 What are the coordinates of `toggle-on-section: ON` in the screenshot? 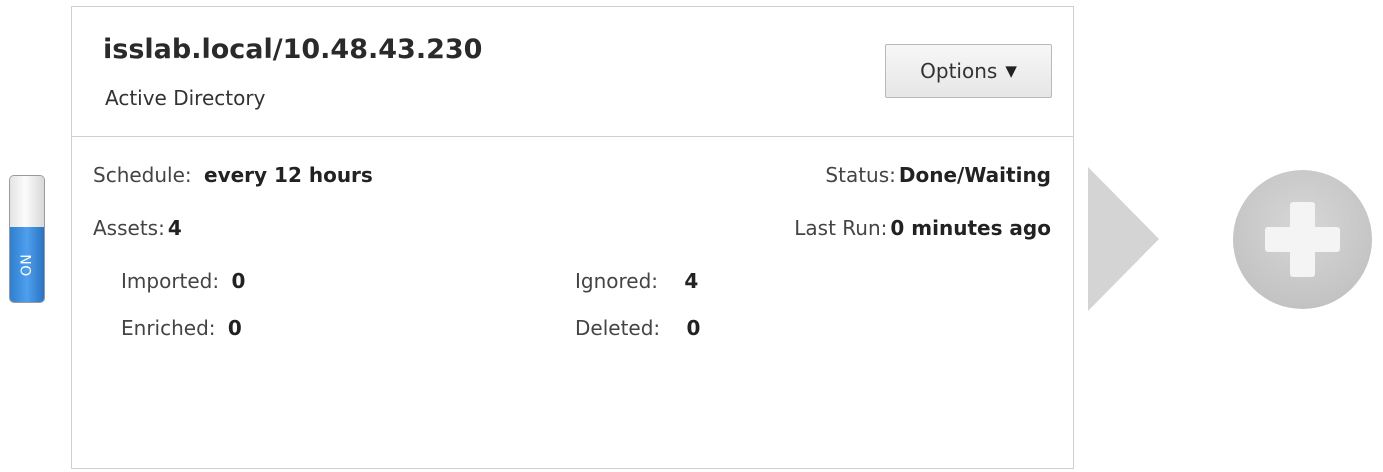 It's located at (27, 264).